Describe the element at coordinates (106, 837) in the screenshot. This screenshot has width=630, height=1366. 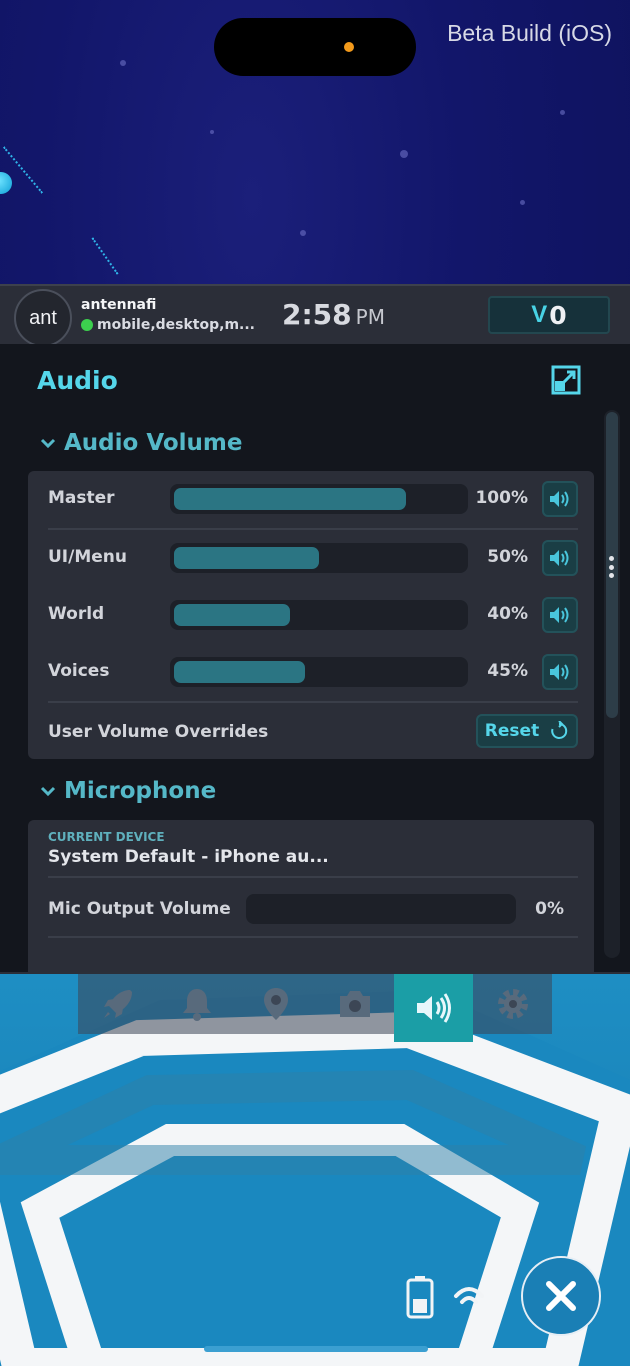
I see `device-caption: CURRENT DEVICE` at that location.